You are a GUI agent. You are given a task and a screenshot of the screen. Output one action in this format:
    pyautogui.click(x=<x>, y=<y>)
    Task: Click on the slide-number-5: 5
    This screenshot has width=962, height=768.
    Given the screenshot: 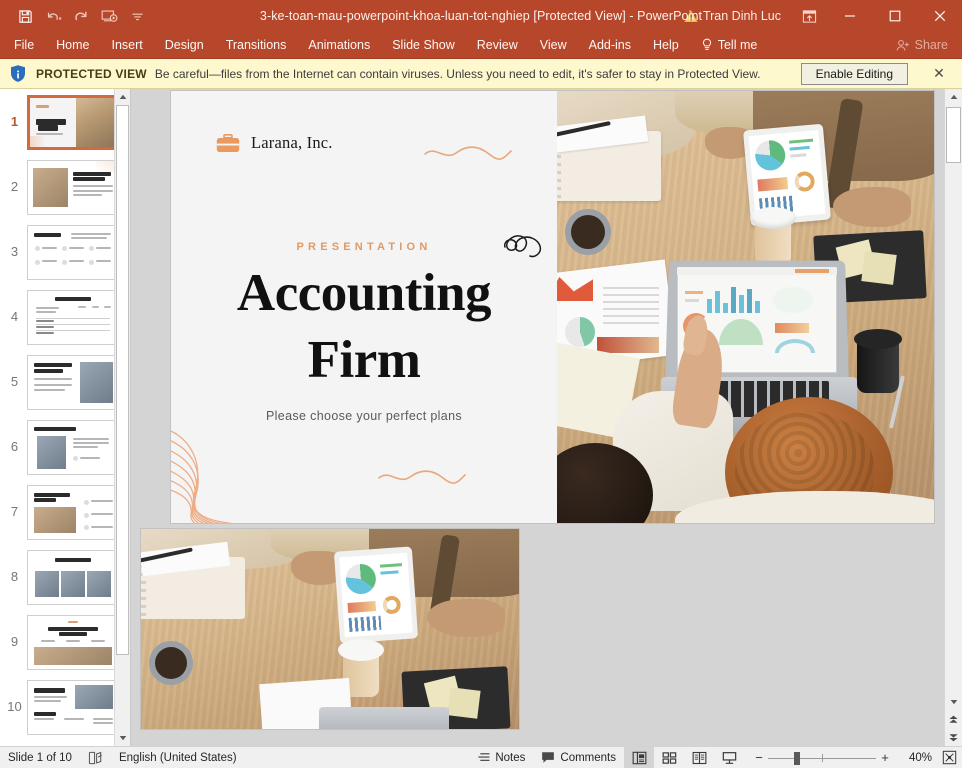 What is the action you would take?
    pyautogui.click(x=14, y=381)
    